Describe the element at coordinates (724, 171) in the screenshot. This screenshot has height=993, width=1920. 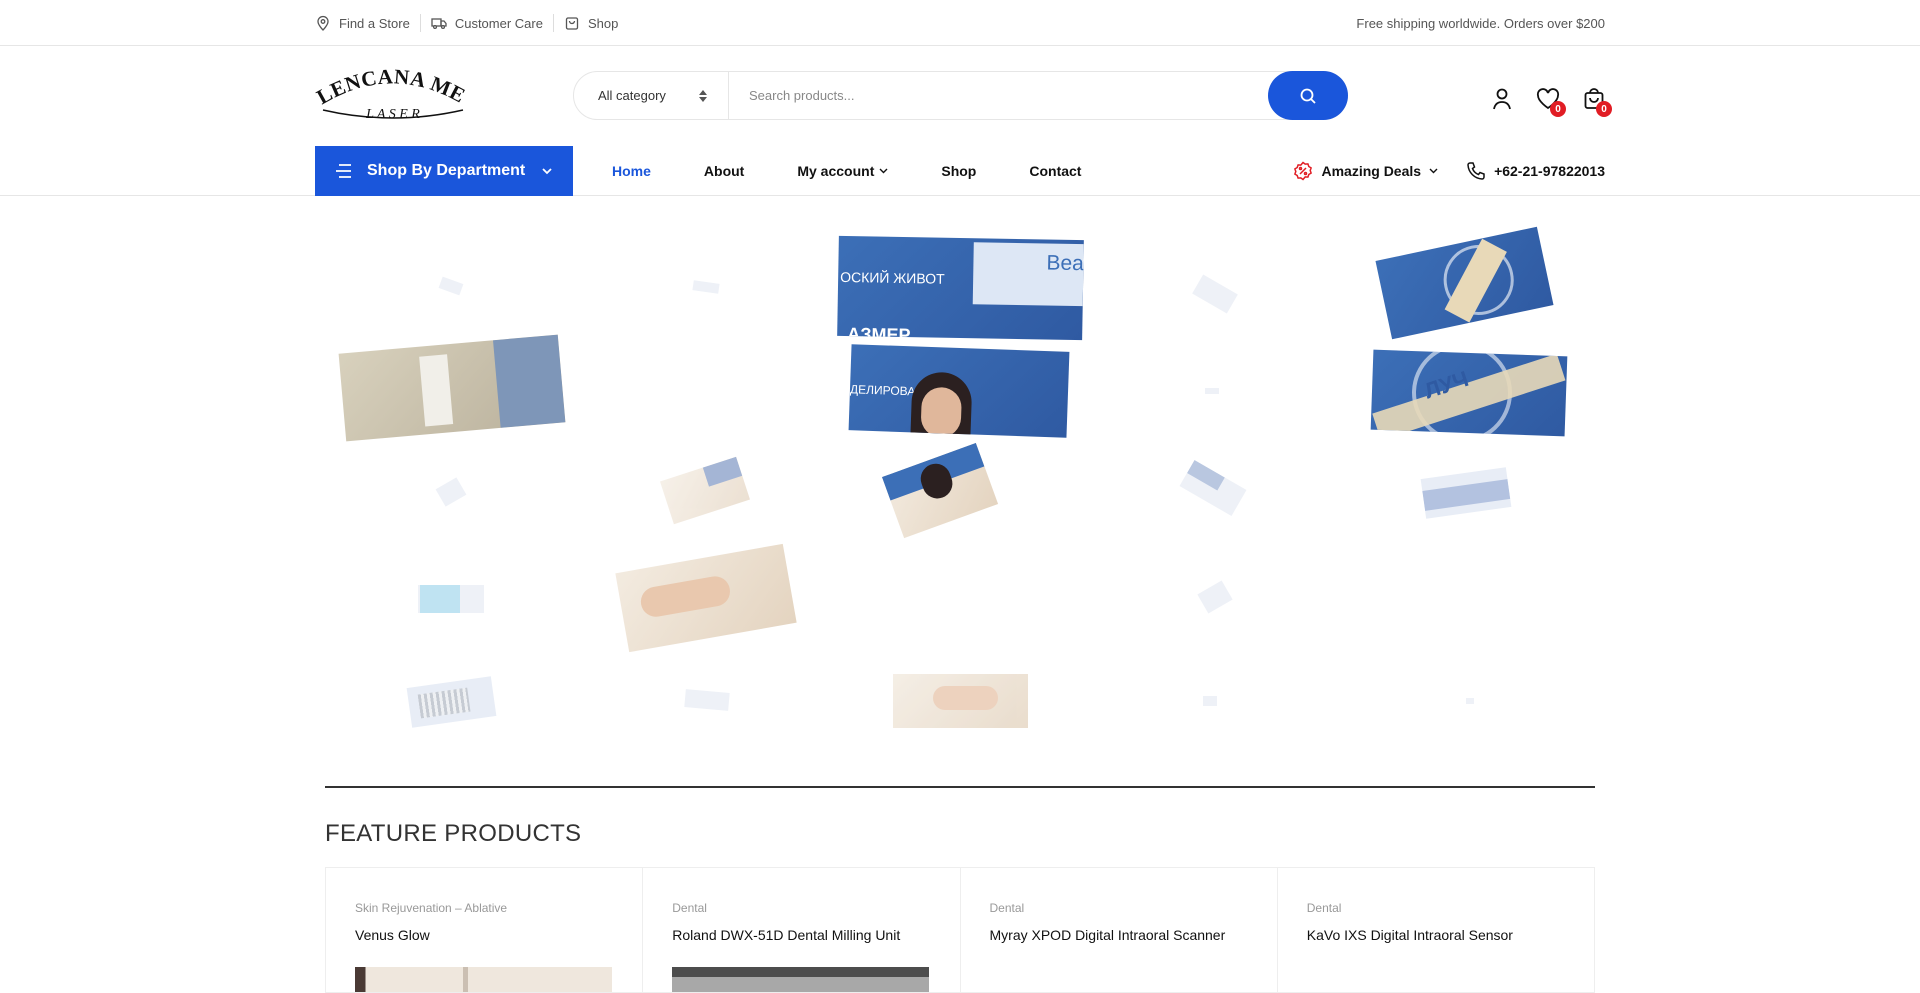
I see `nav-item-about: About` at that location.